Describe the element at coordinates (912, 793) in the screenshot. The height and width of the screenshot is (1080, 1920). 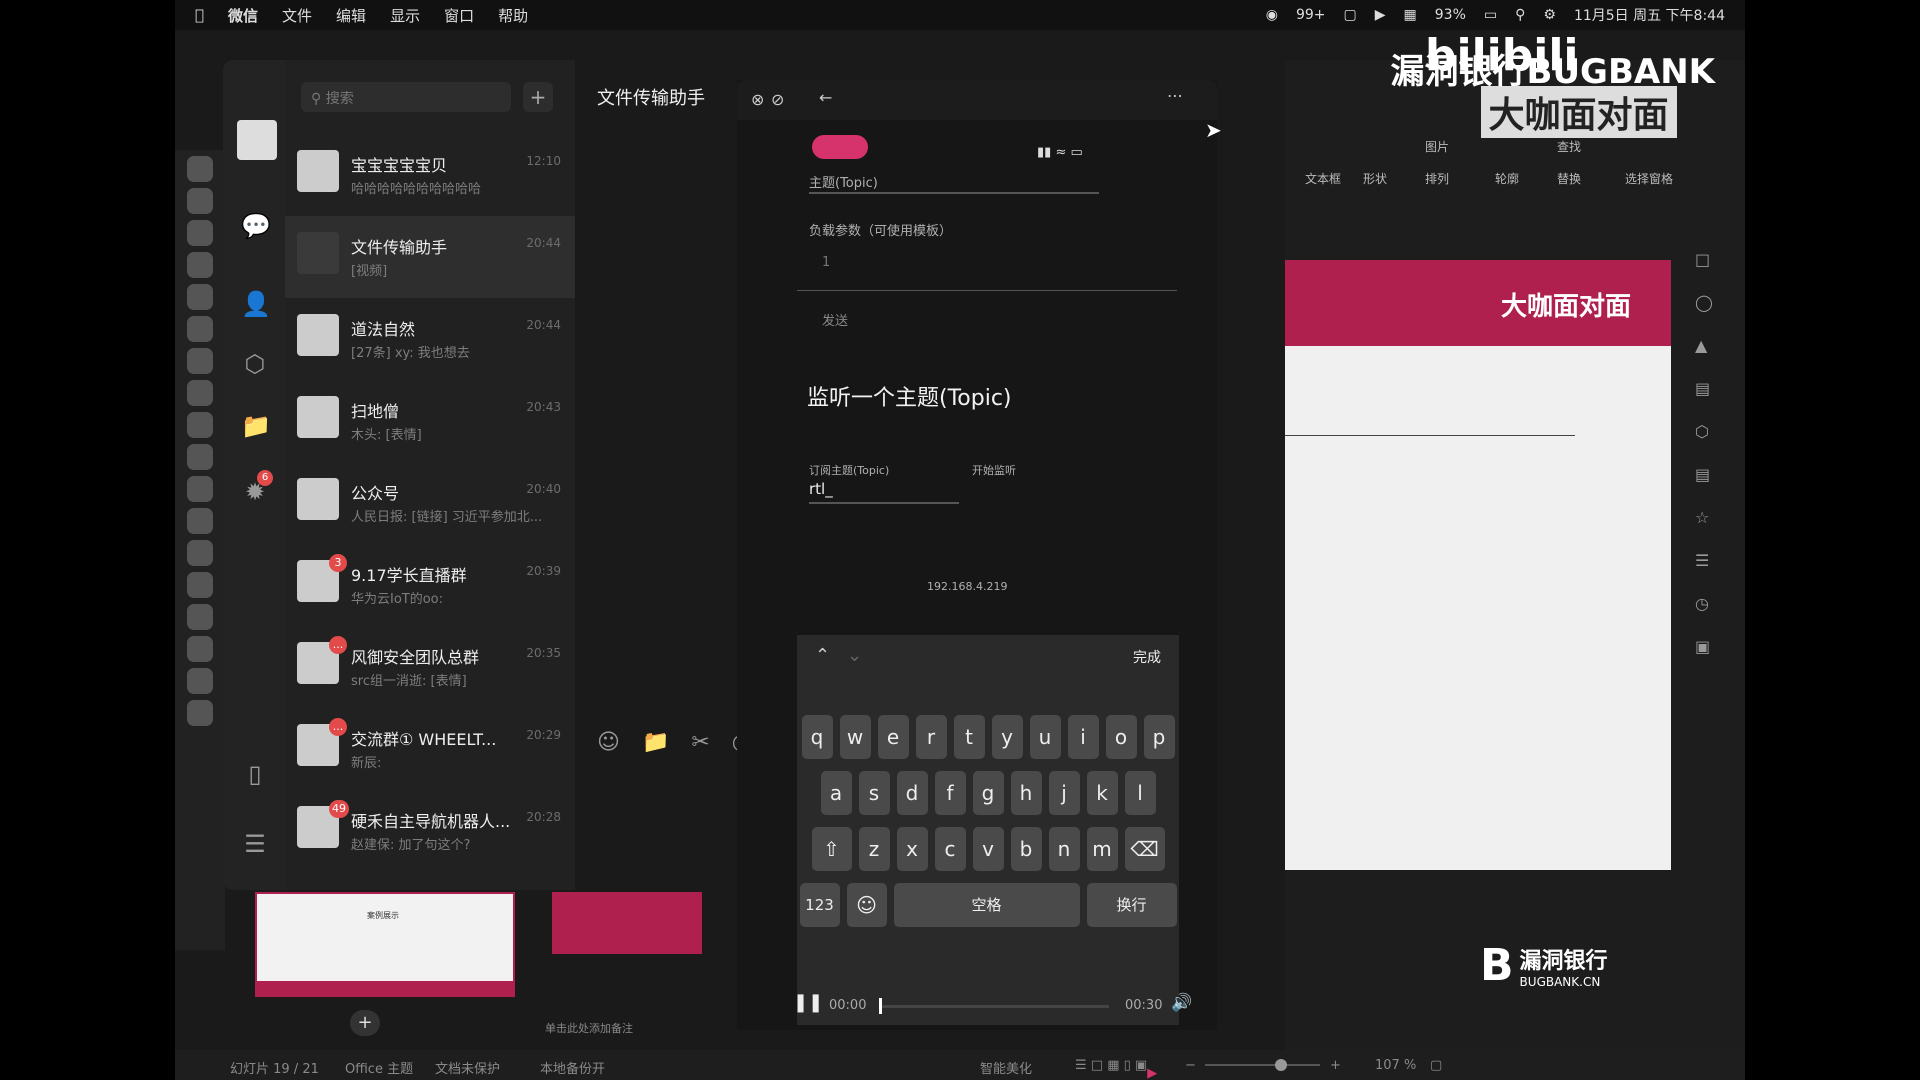
I see `key: d` at that location.